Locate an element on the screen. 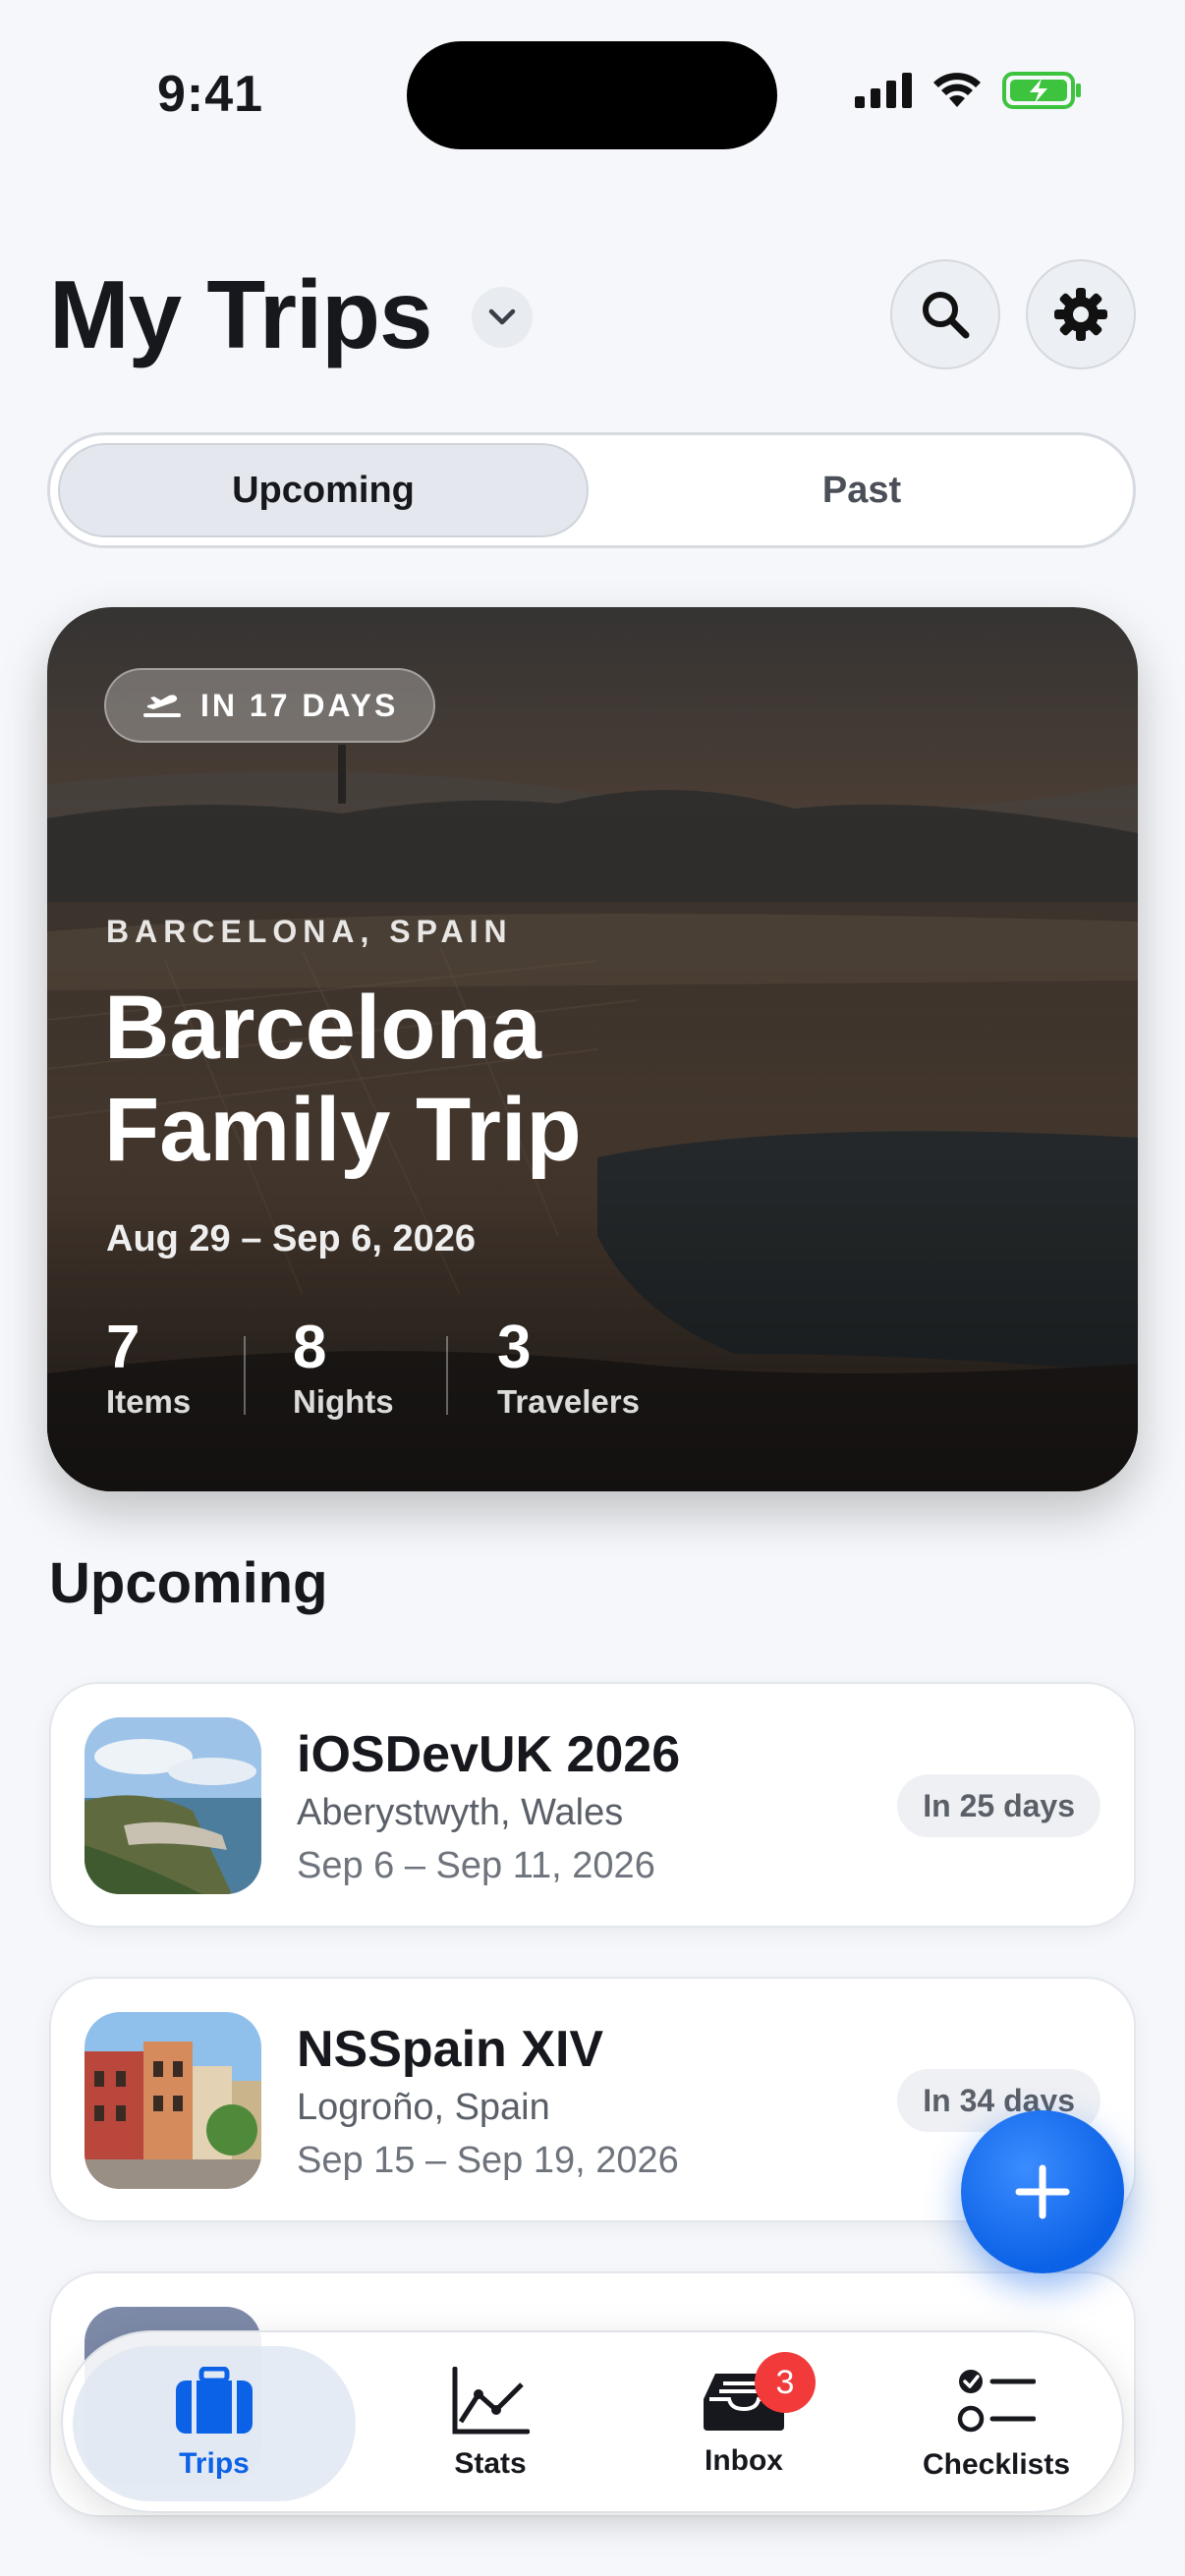 Image resolution: width=1185 pixels, height=2576 pixels. stat-travelers-value: 3 is located at coordinates (515, 1347).